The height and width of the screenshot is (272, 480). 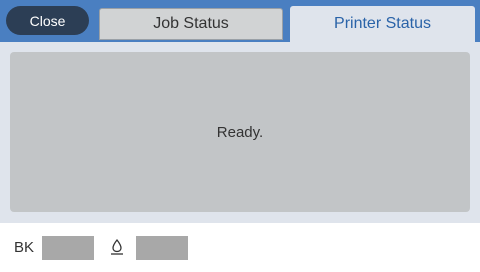 I want to click on black-ink-level-bar, so click(x=68, y=248).